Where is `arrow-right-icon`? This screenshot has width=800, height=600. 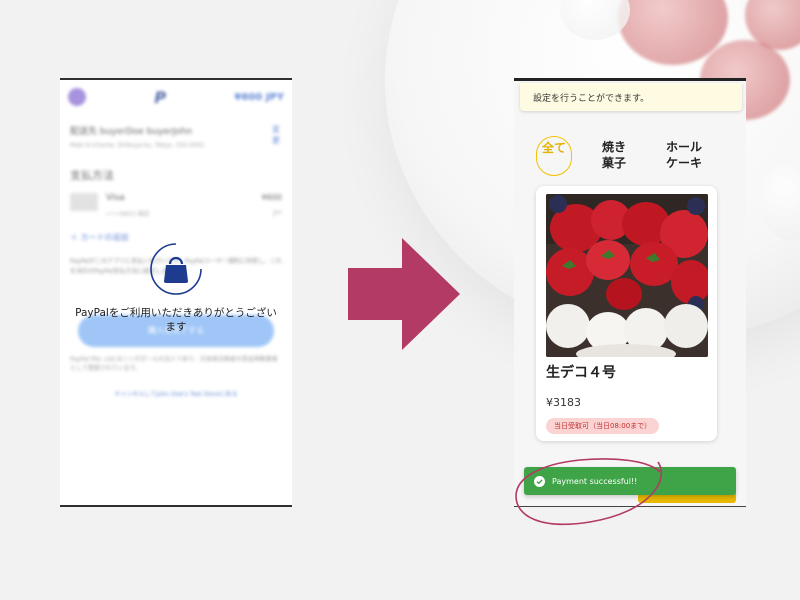 arrow-right-icon is located at coordinates (404, 294).